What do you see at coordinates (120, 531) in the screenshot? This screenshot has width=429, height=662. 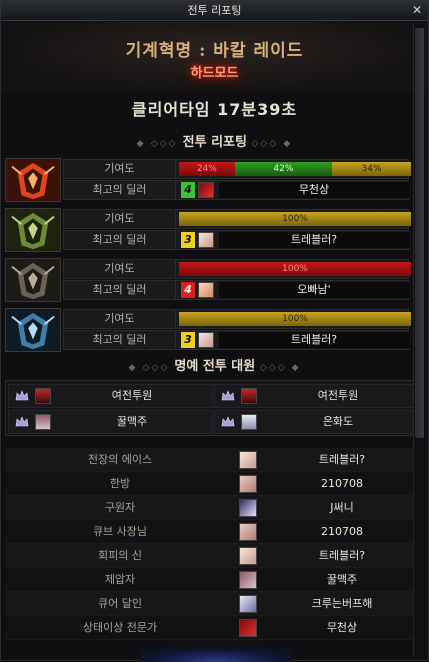 I see `award-title: 큐브 사장님` at bounding box center [120, 531].